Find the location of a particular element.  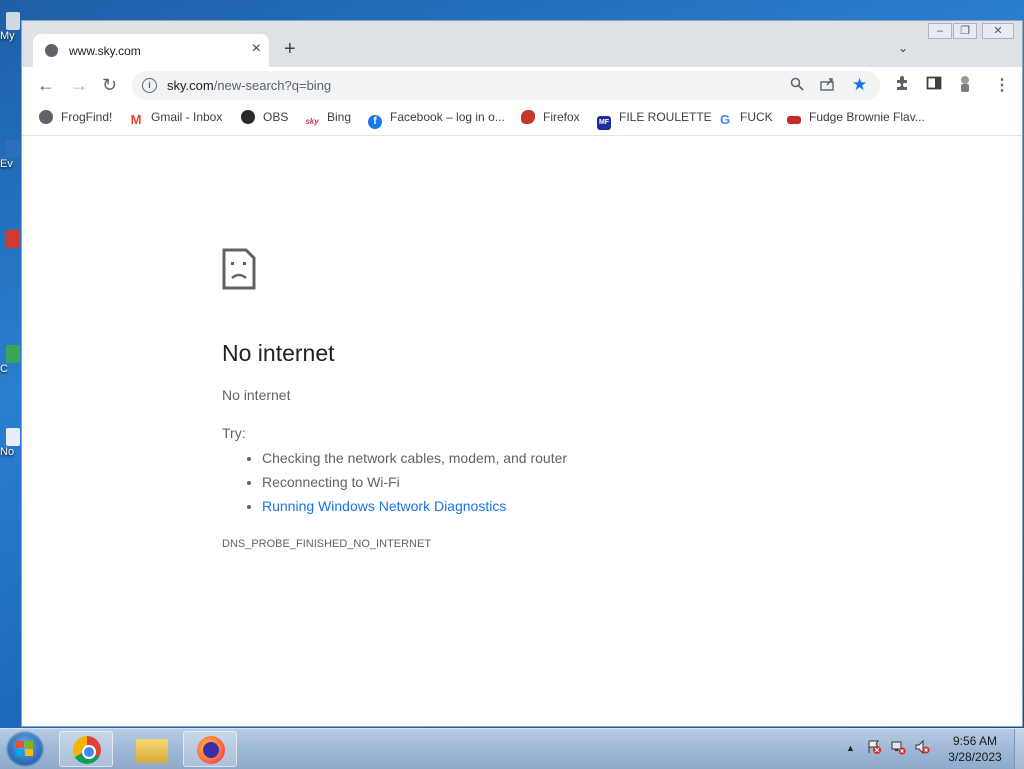

clock-date: 3/28/2023 is located at coordinates (975, 757).